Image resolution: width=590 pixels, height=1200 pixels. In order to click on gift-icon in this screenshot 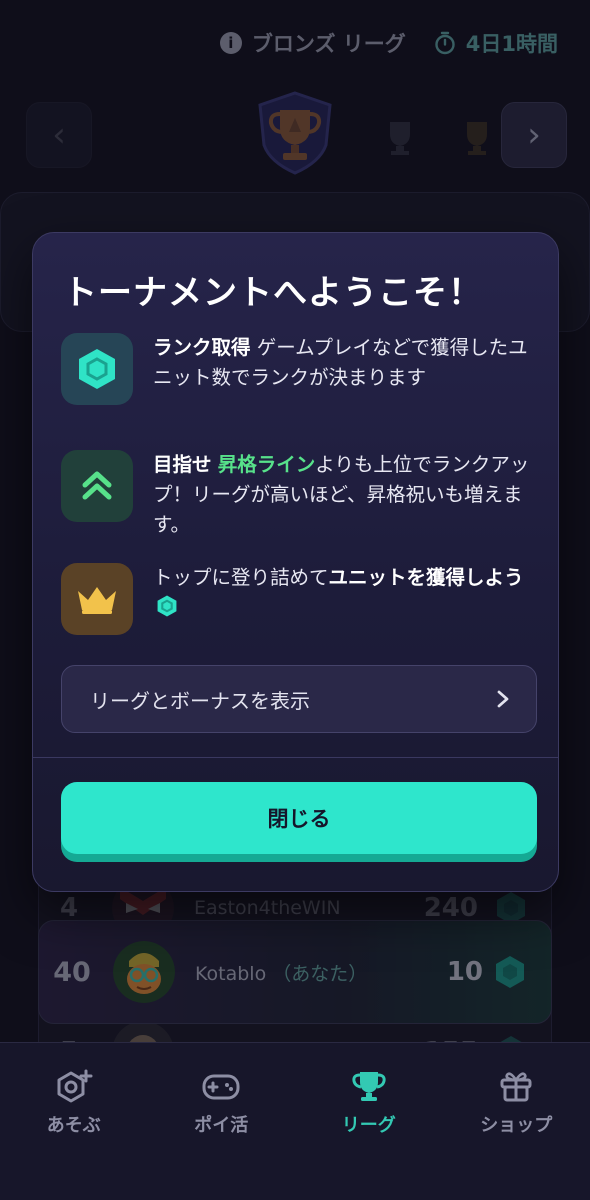, I will do `click(516, 1087)`.